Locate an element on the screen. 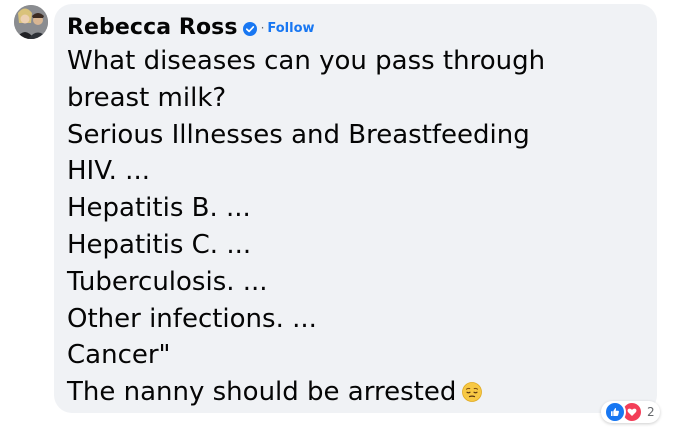 This screenshot has width=700, height=431. pensive-face-emoji-icon is located at coordinates (472, 389).